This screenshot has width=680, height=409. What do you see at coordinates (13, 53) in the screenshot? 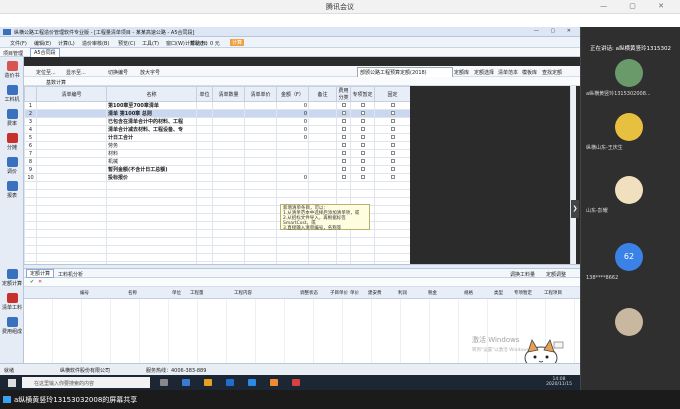
I see `tab-project-manage: 项目管理` at bounding box center [13, 53].